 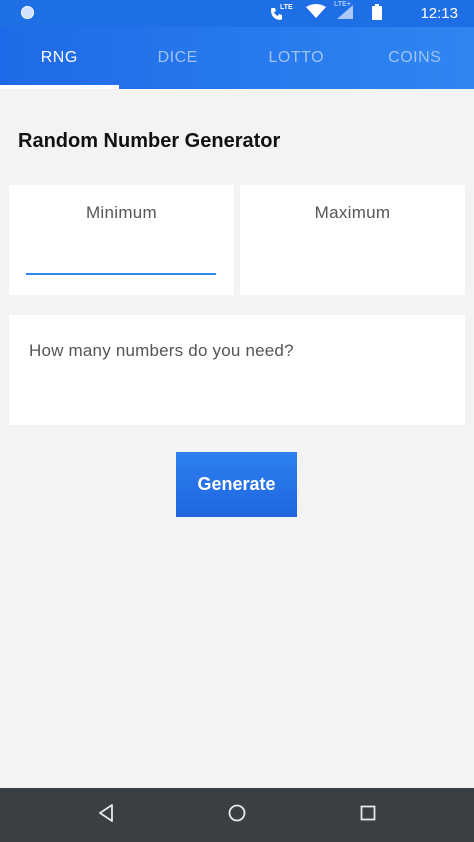 I want to click on minimum-label: Minimum, so click(x=121, y=212).